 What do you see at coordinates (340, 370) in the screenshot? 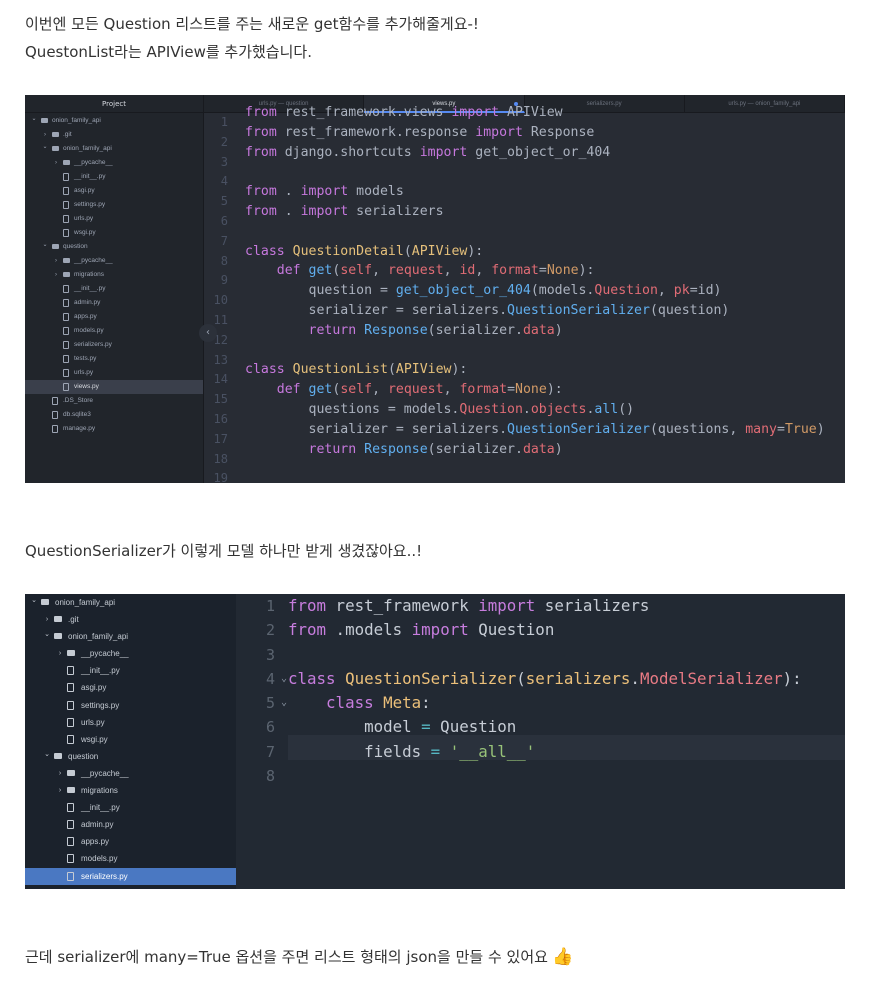
I see `code-token: QuestionList` at bounding box center [340, 370].